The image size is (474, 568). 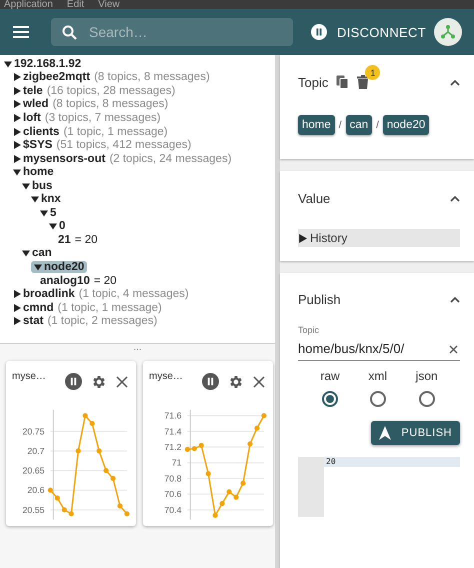 What do you see at coordinates (64, 240) in the screenshot?
I see `tree-node: 21` at bounding box center [64, 240].